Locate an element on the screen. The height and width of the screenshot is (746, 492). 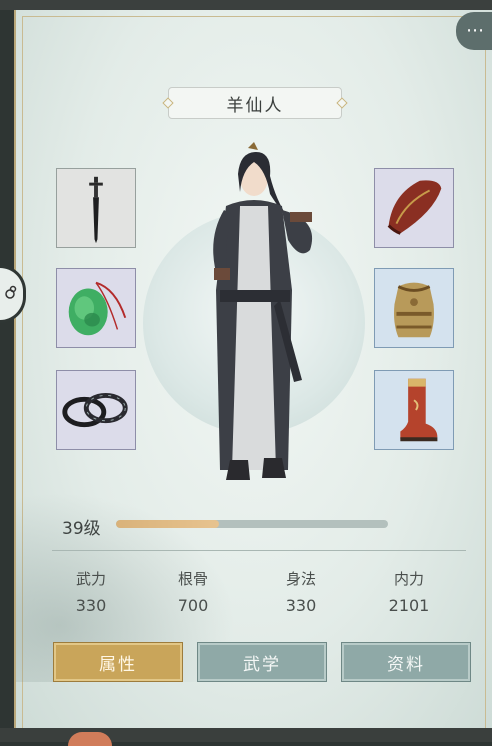
stat-constitution: 根骨 700 is located at coordinates (193, 591).